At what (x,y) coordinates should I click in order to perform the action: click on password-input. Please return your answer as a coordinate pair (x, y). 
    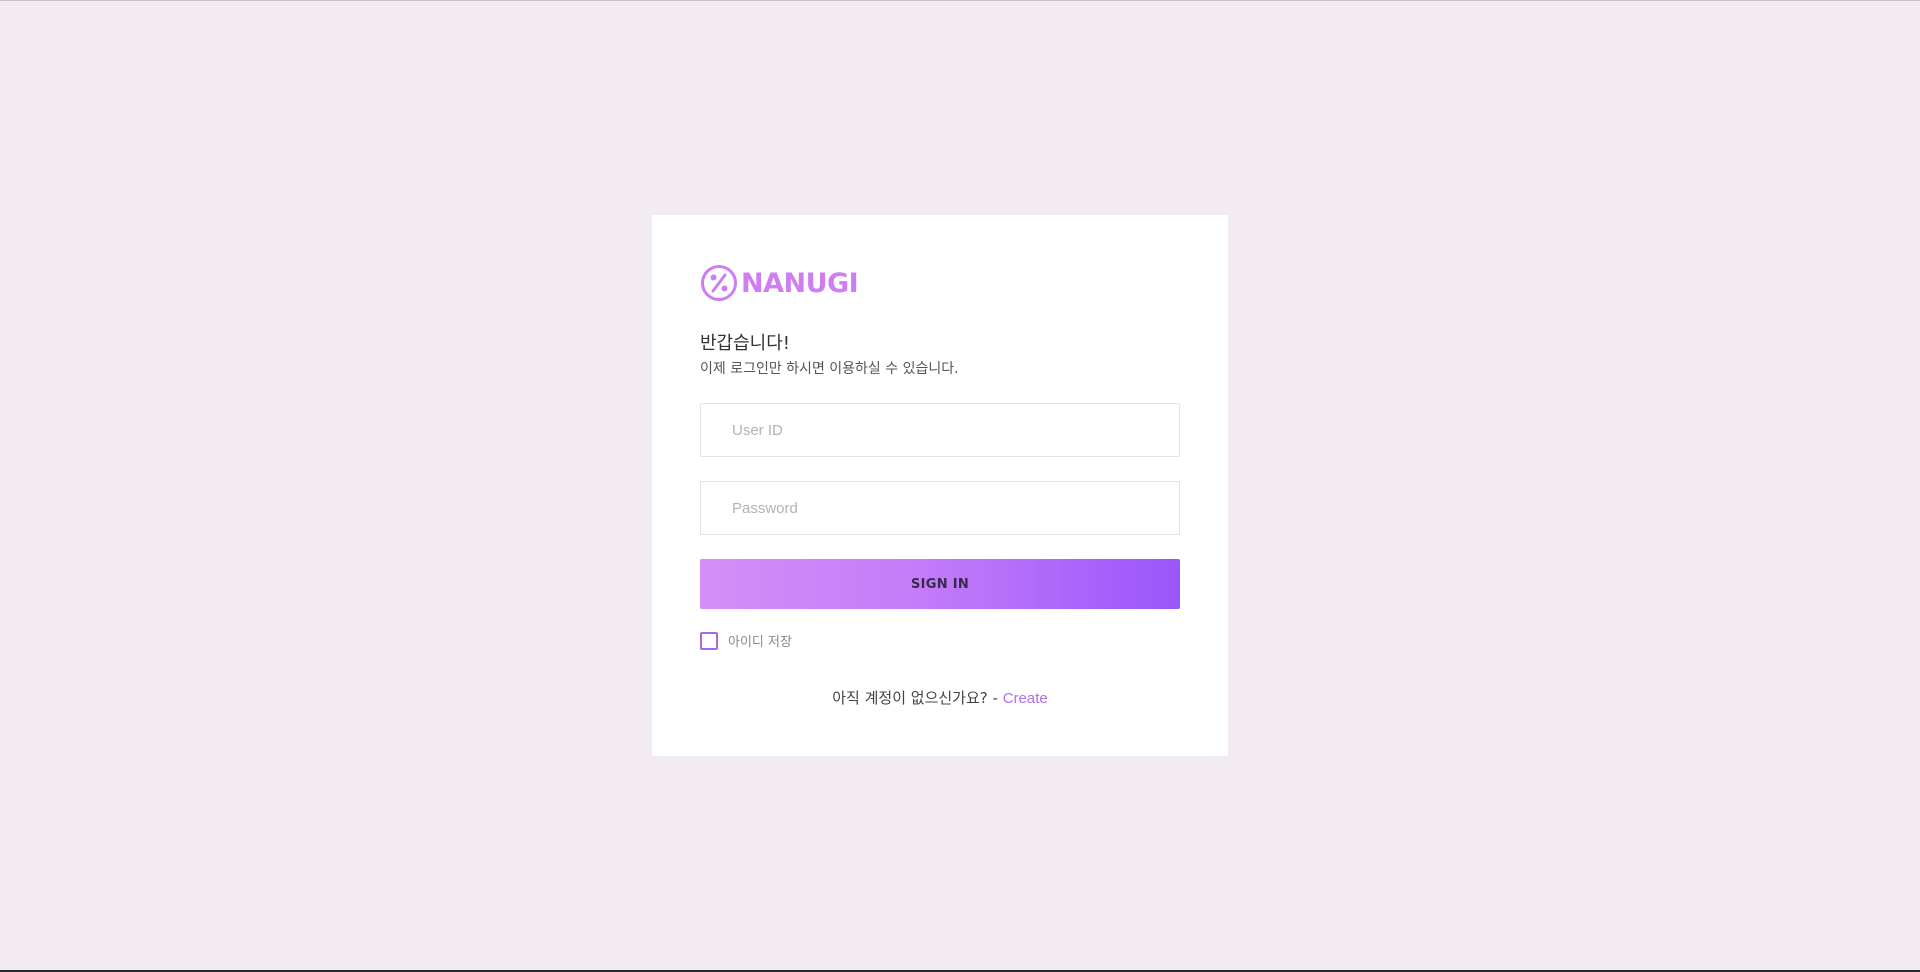
    Looking at the image, I should click on (940, 508).